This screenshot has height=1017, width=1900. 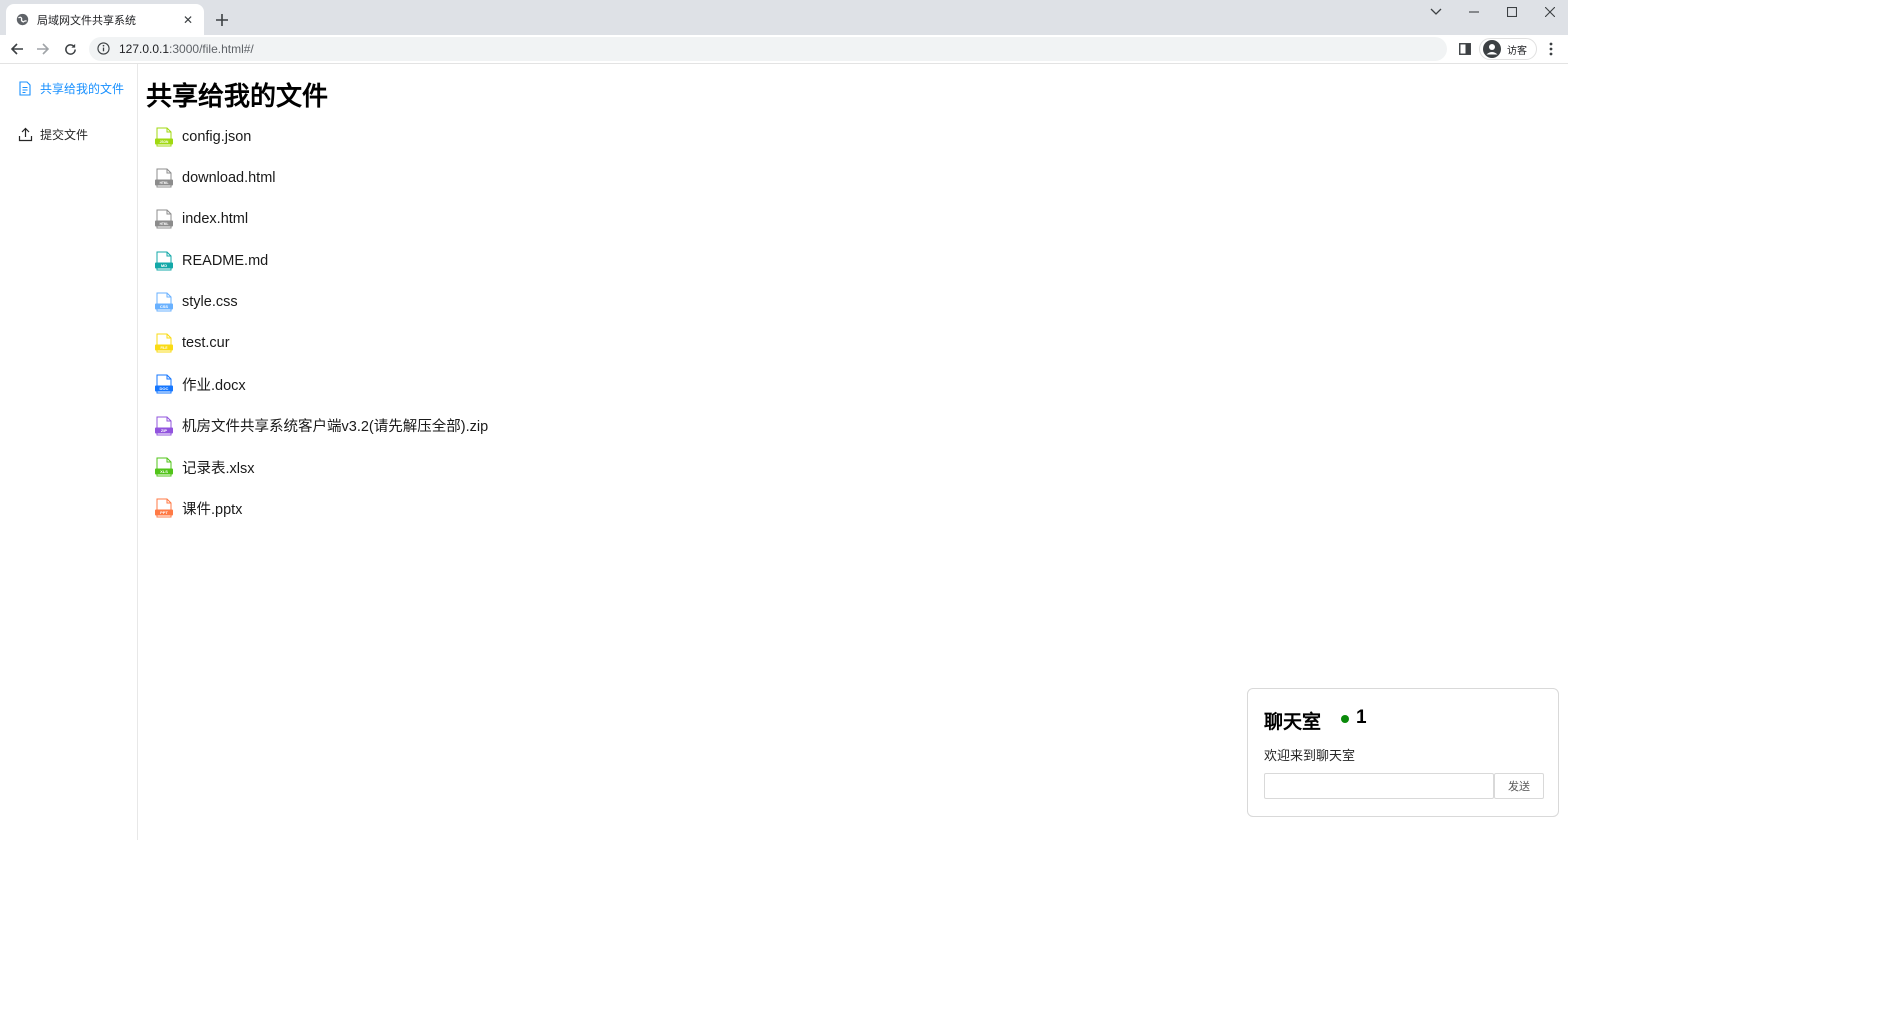 What do you see at coordinates (86, 20) in the screenshot?
I see `tab-title: 局域网文件共享系统` at bounding box center [86, 20].